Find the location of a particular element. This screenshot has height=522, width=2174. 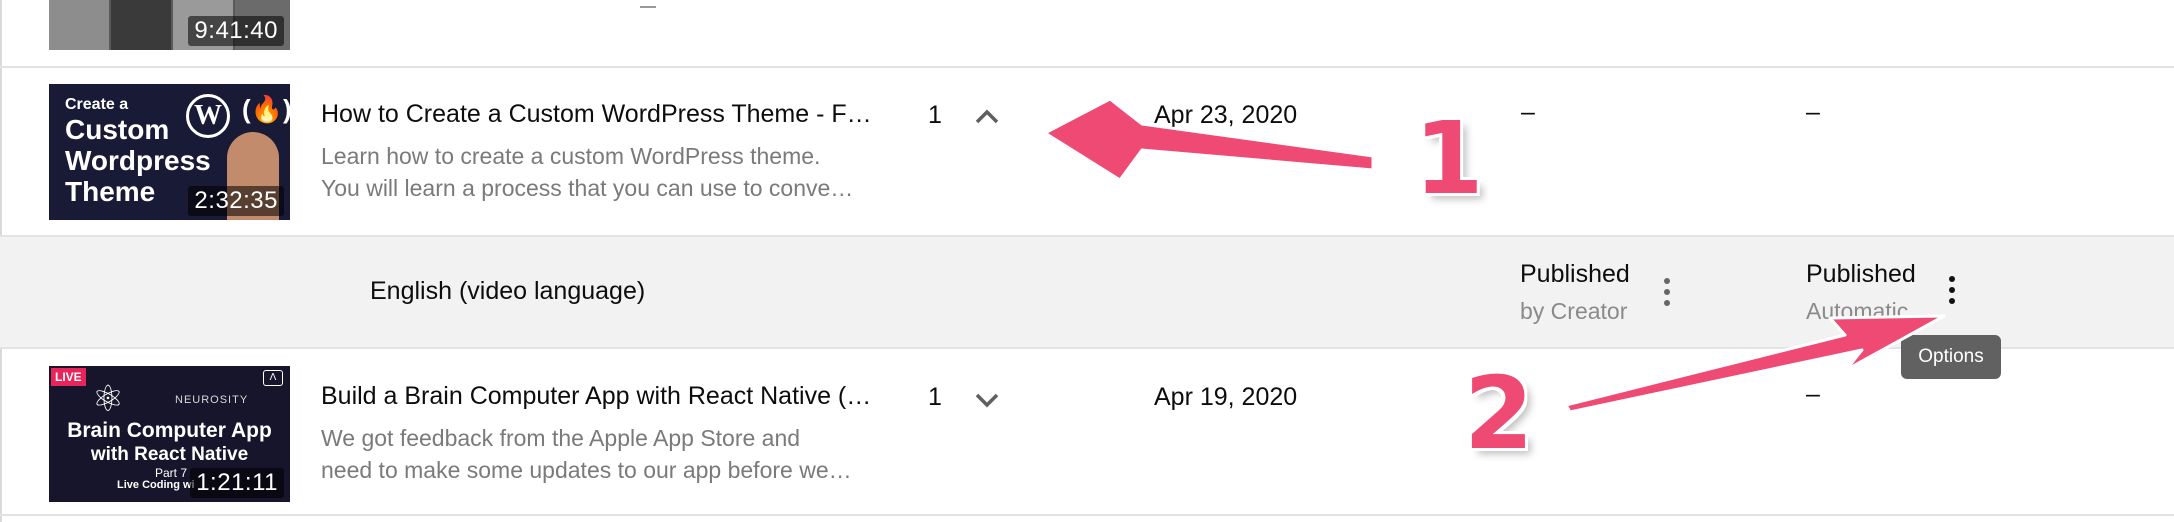

annotation-number-2: 2 is located at coordinates (1499, 413).